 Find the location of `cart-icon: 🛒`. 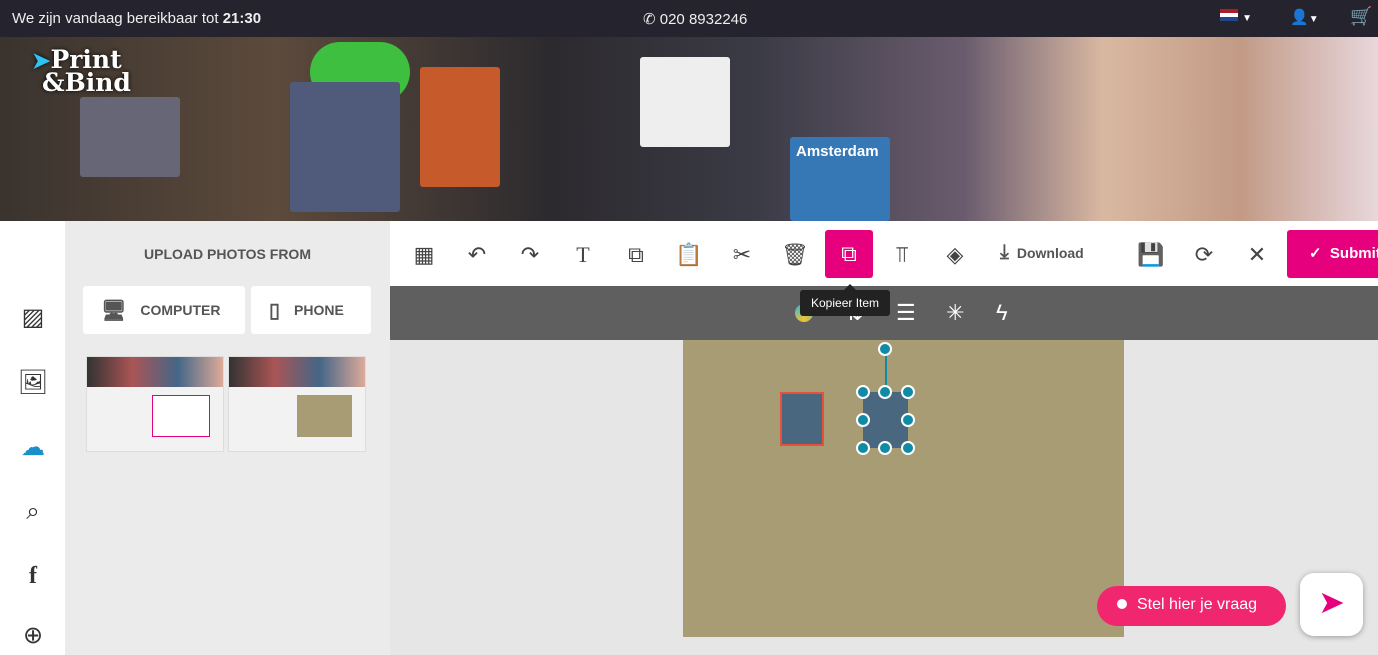

cart-icon: 🛒 is located at coordinates (1361, 16).